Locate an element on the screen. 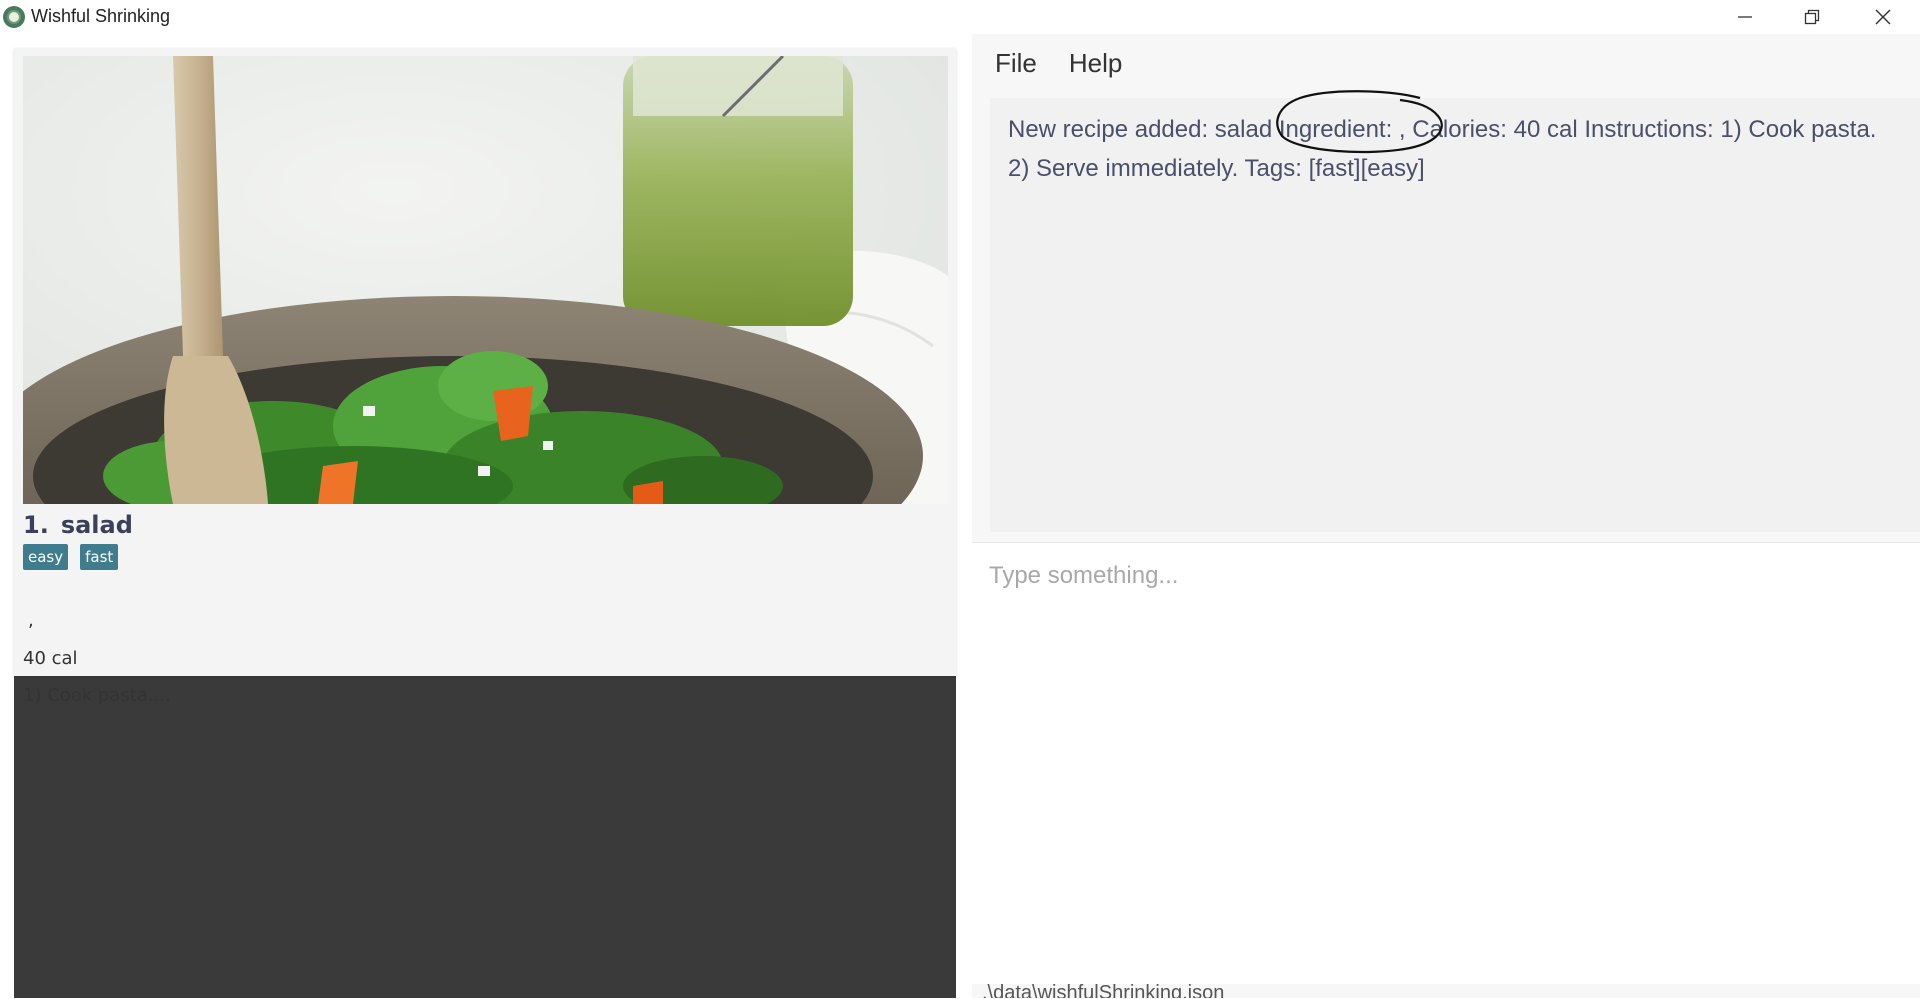 Image resolution: width=1920 pixels, height=999 pixels. command-input is located at coordinates (1439, 576).